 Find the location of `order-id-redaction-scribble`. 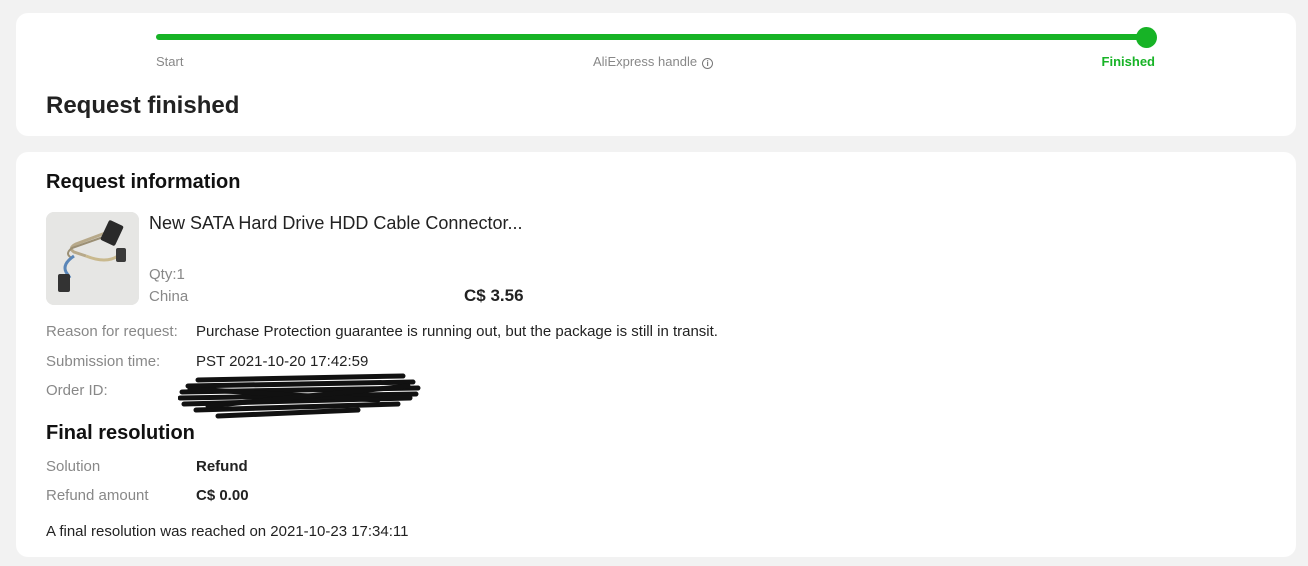

order-id-redaction-scribble is located at coordinates (299, 396).